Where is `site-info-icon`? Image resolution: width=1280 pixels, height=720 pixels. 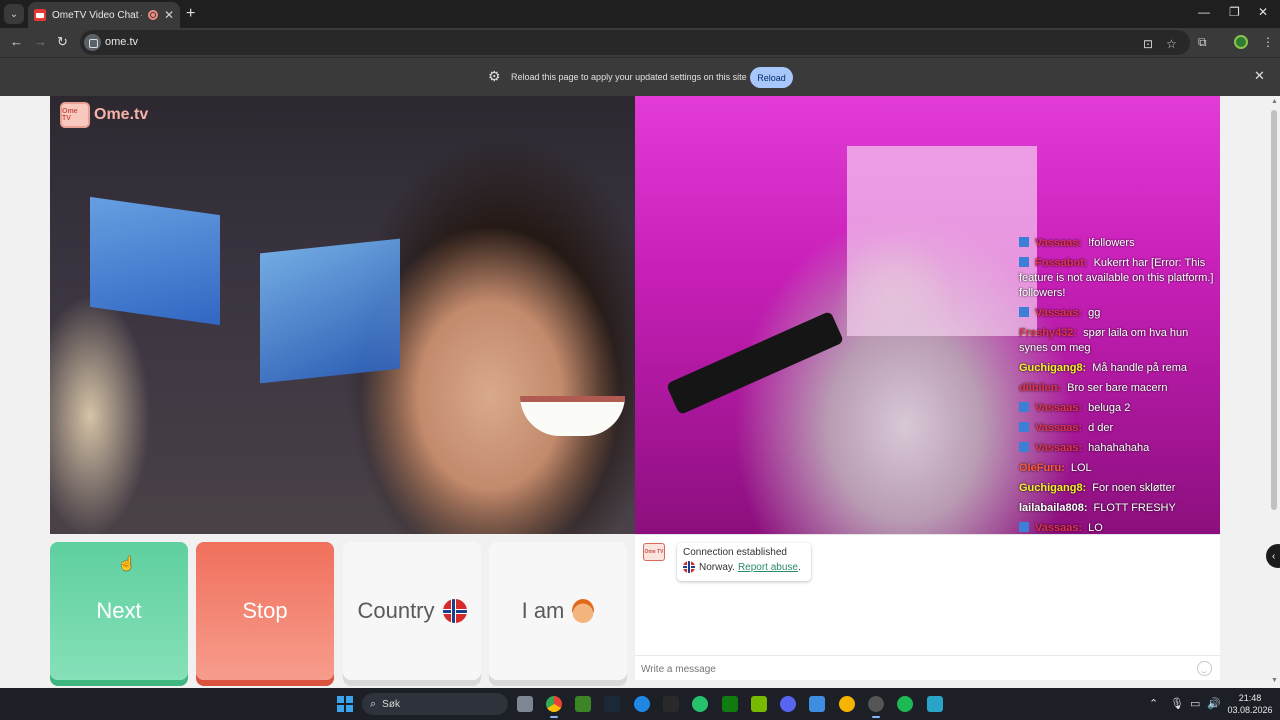
site-info-icon is located at coordinates (92, 42).